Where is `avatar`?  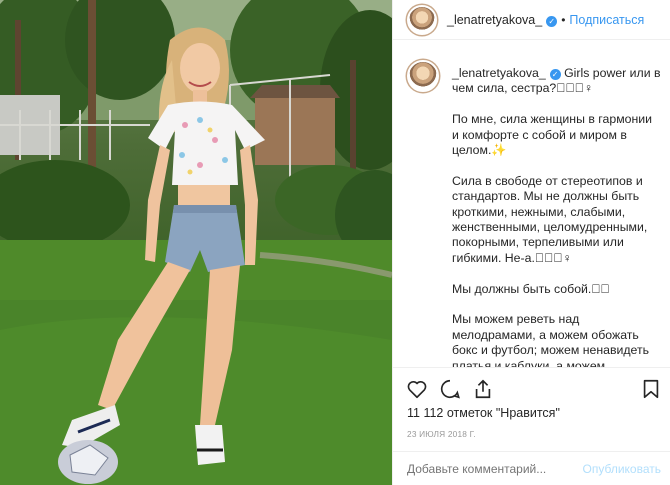
avatar is located at coordinates (422, 19).